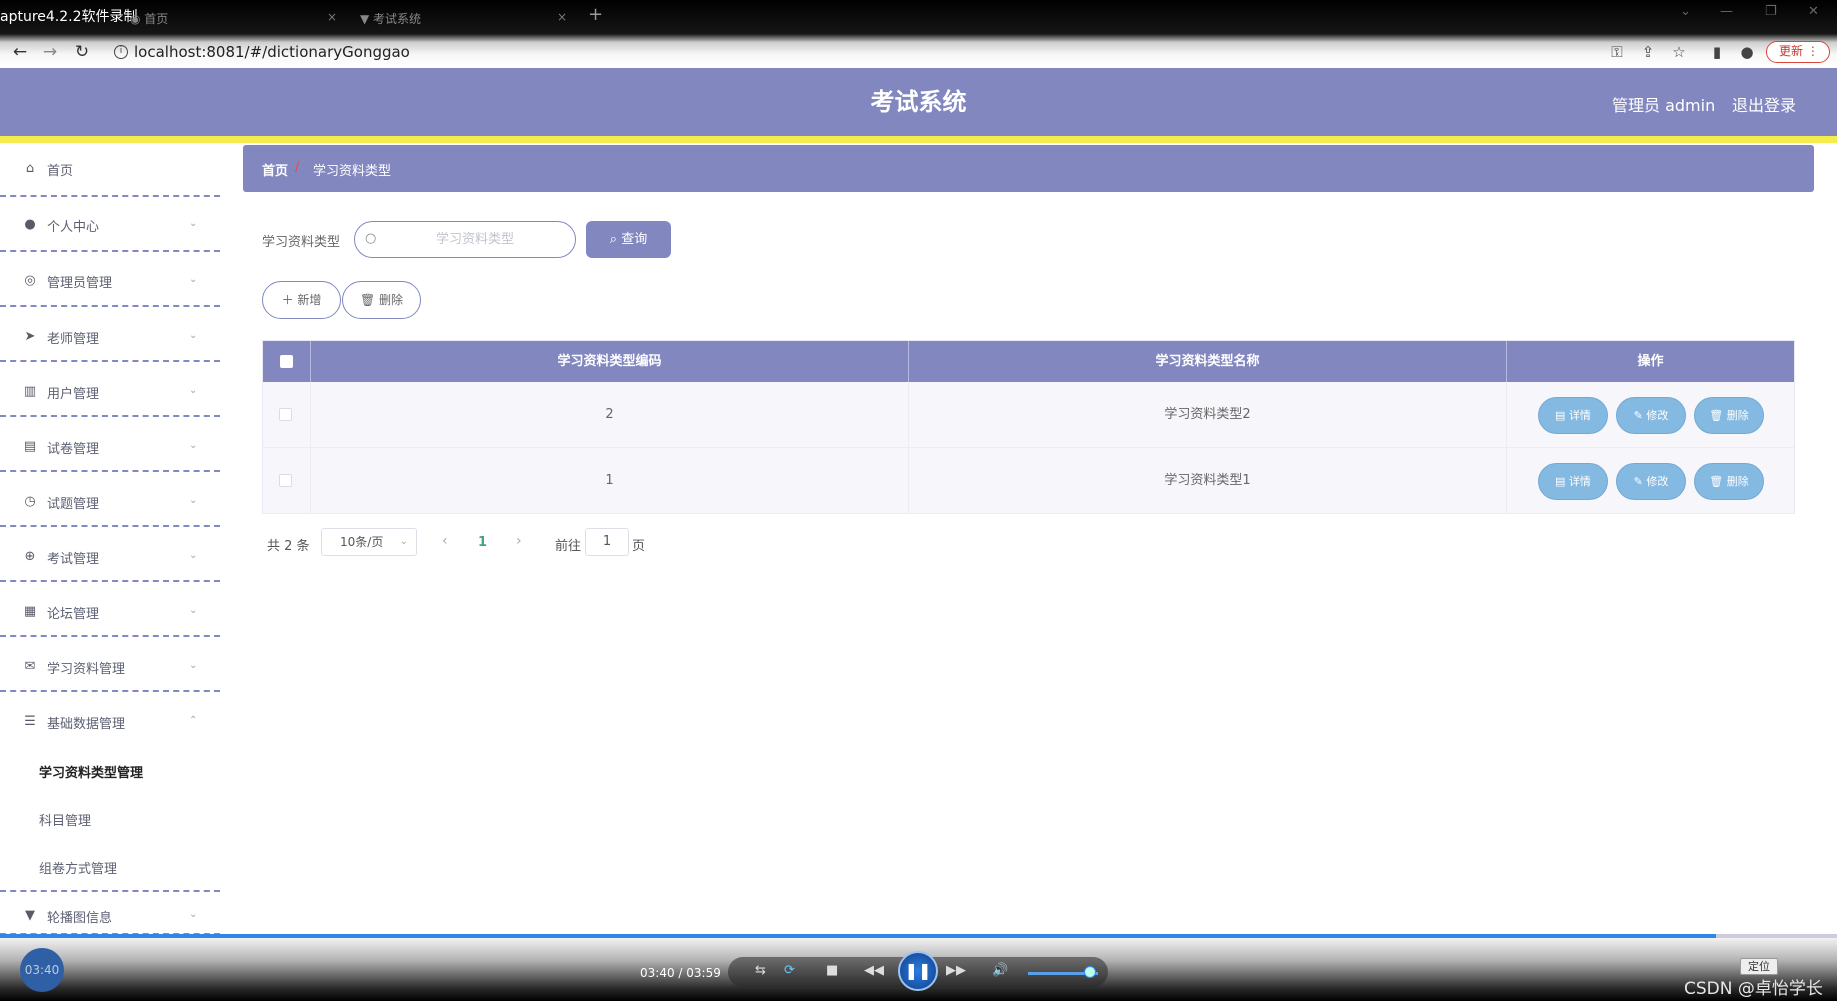 The height and width of the screenshot is (1001, 1837). I want to click on next-page-icon: ›, so click(519, 541).